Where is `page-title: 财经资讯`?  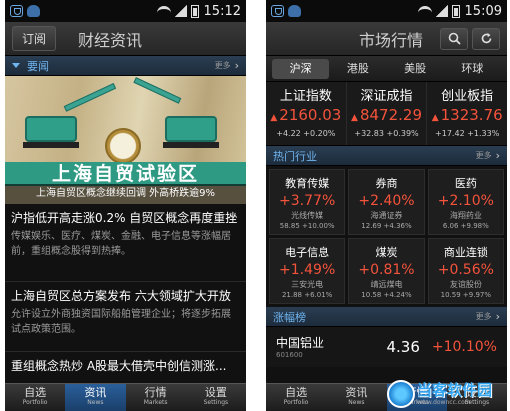 page-title: 财经资讯 is located at coordinates (110, 40).